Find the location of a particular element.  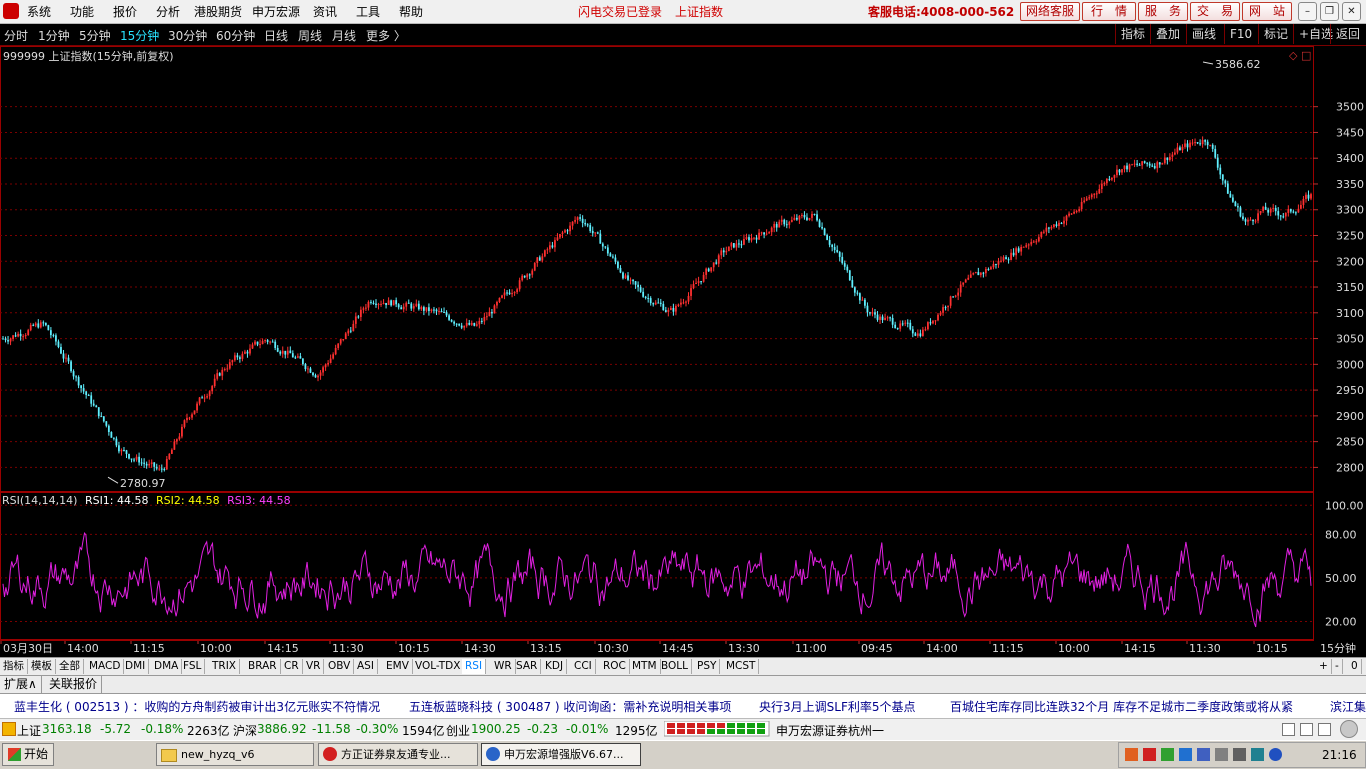

menu-help: 帮助 is located at coordinates (411, 11).